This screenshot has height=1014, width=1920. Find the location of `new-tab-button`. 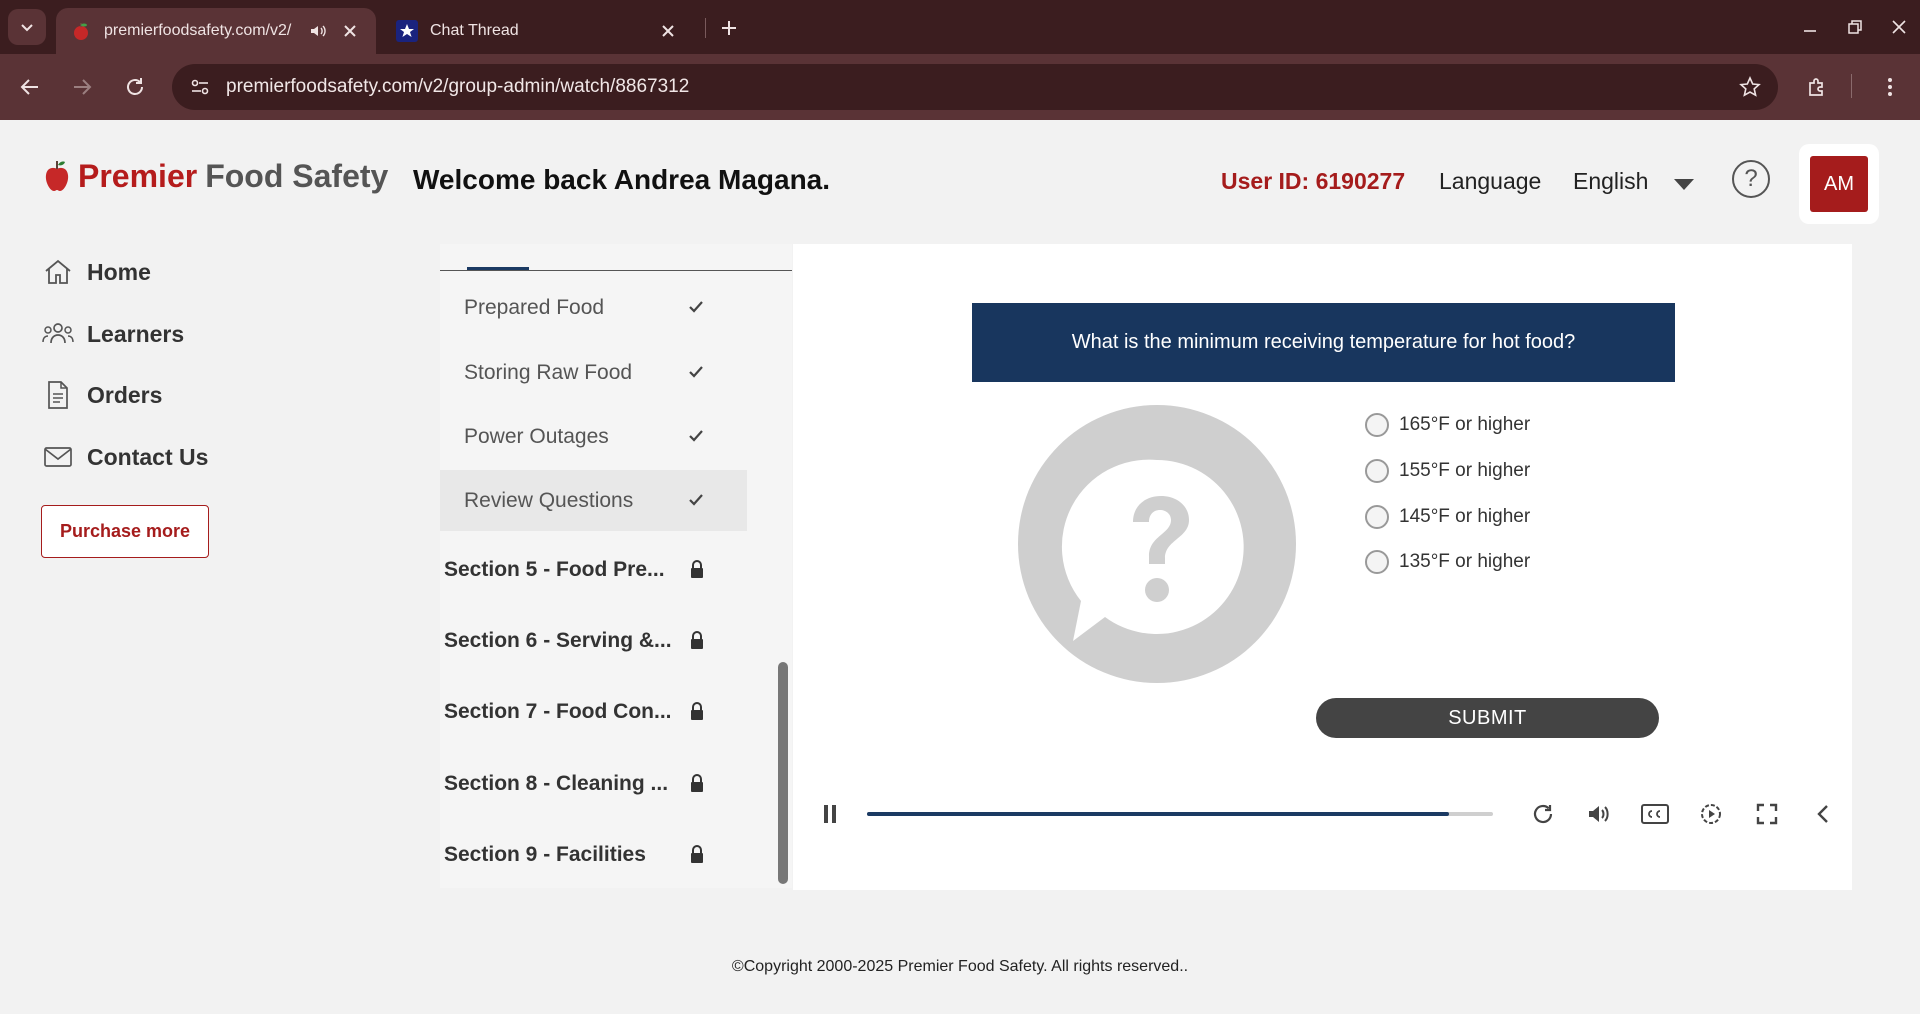

new-tab-button is located at coordinates (729, 28).